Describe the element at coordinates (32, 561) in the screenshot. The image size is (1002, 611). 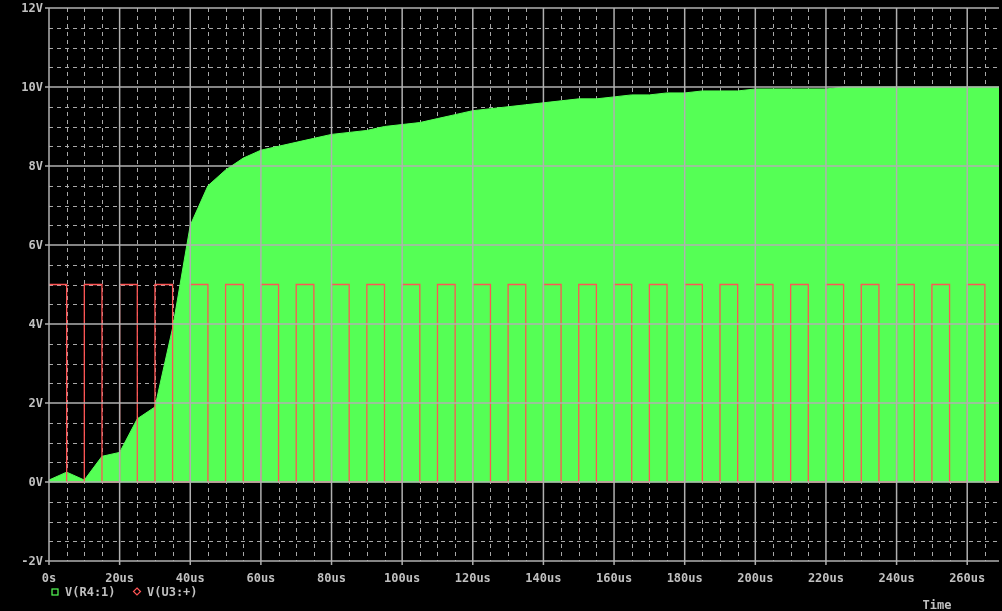
I see `y-axis-label: -2V` at that location.